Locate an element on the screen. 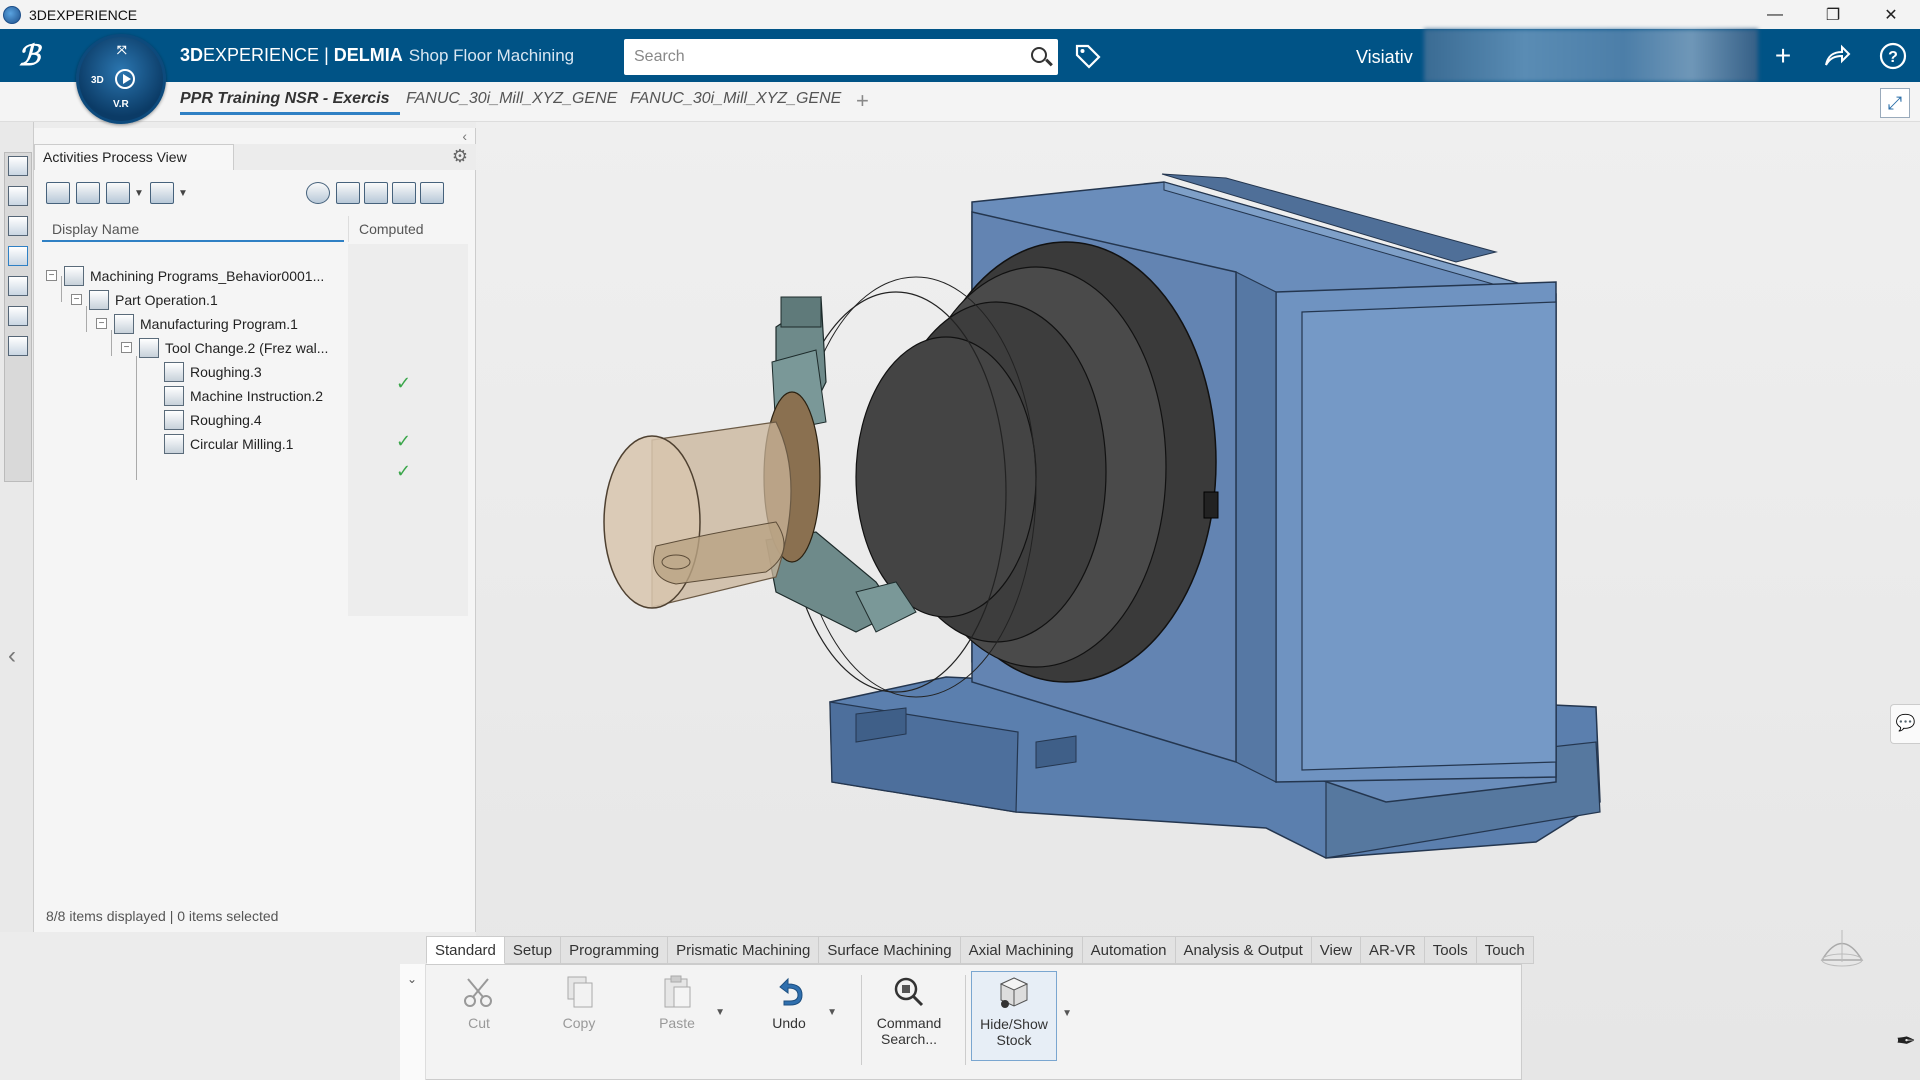 This screenshot has width=1920, height=1080. tab-tools: Tools is located at coordinates (1450, 950).